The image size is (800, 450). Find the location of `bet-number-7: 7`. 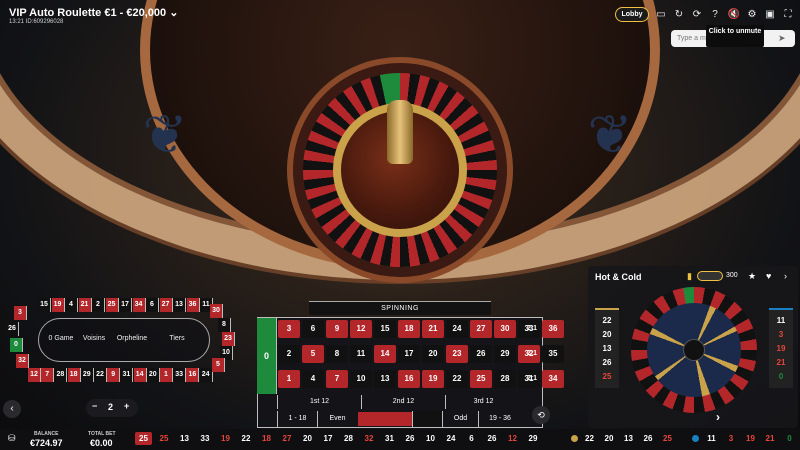

bet-number-7: 7 is located at coordinates (337, 379).